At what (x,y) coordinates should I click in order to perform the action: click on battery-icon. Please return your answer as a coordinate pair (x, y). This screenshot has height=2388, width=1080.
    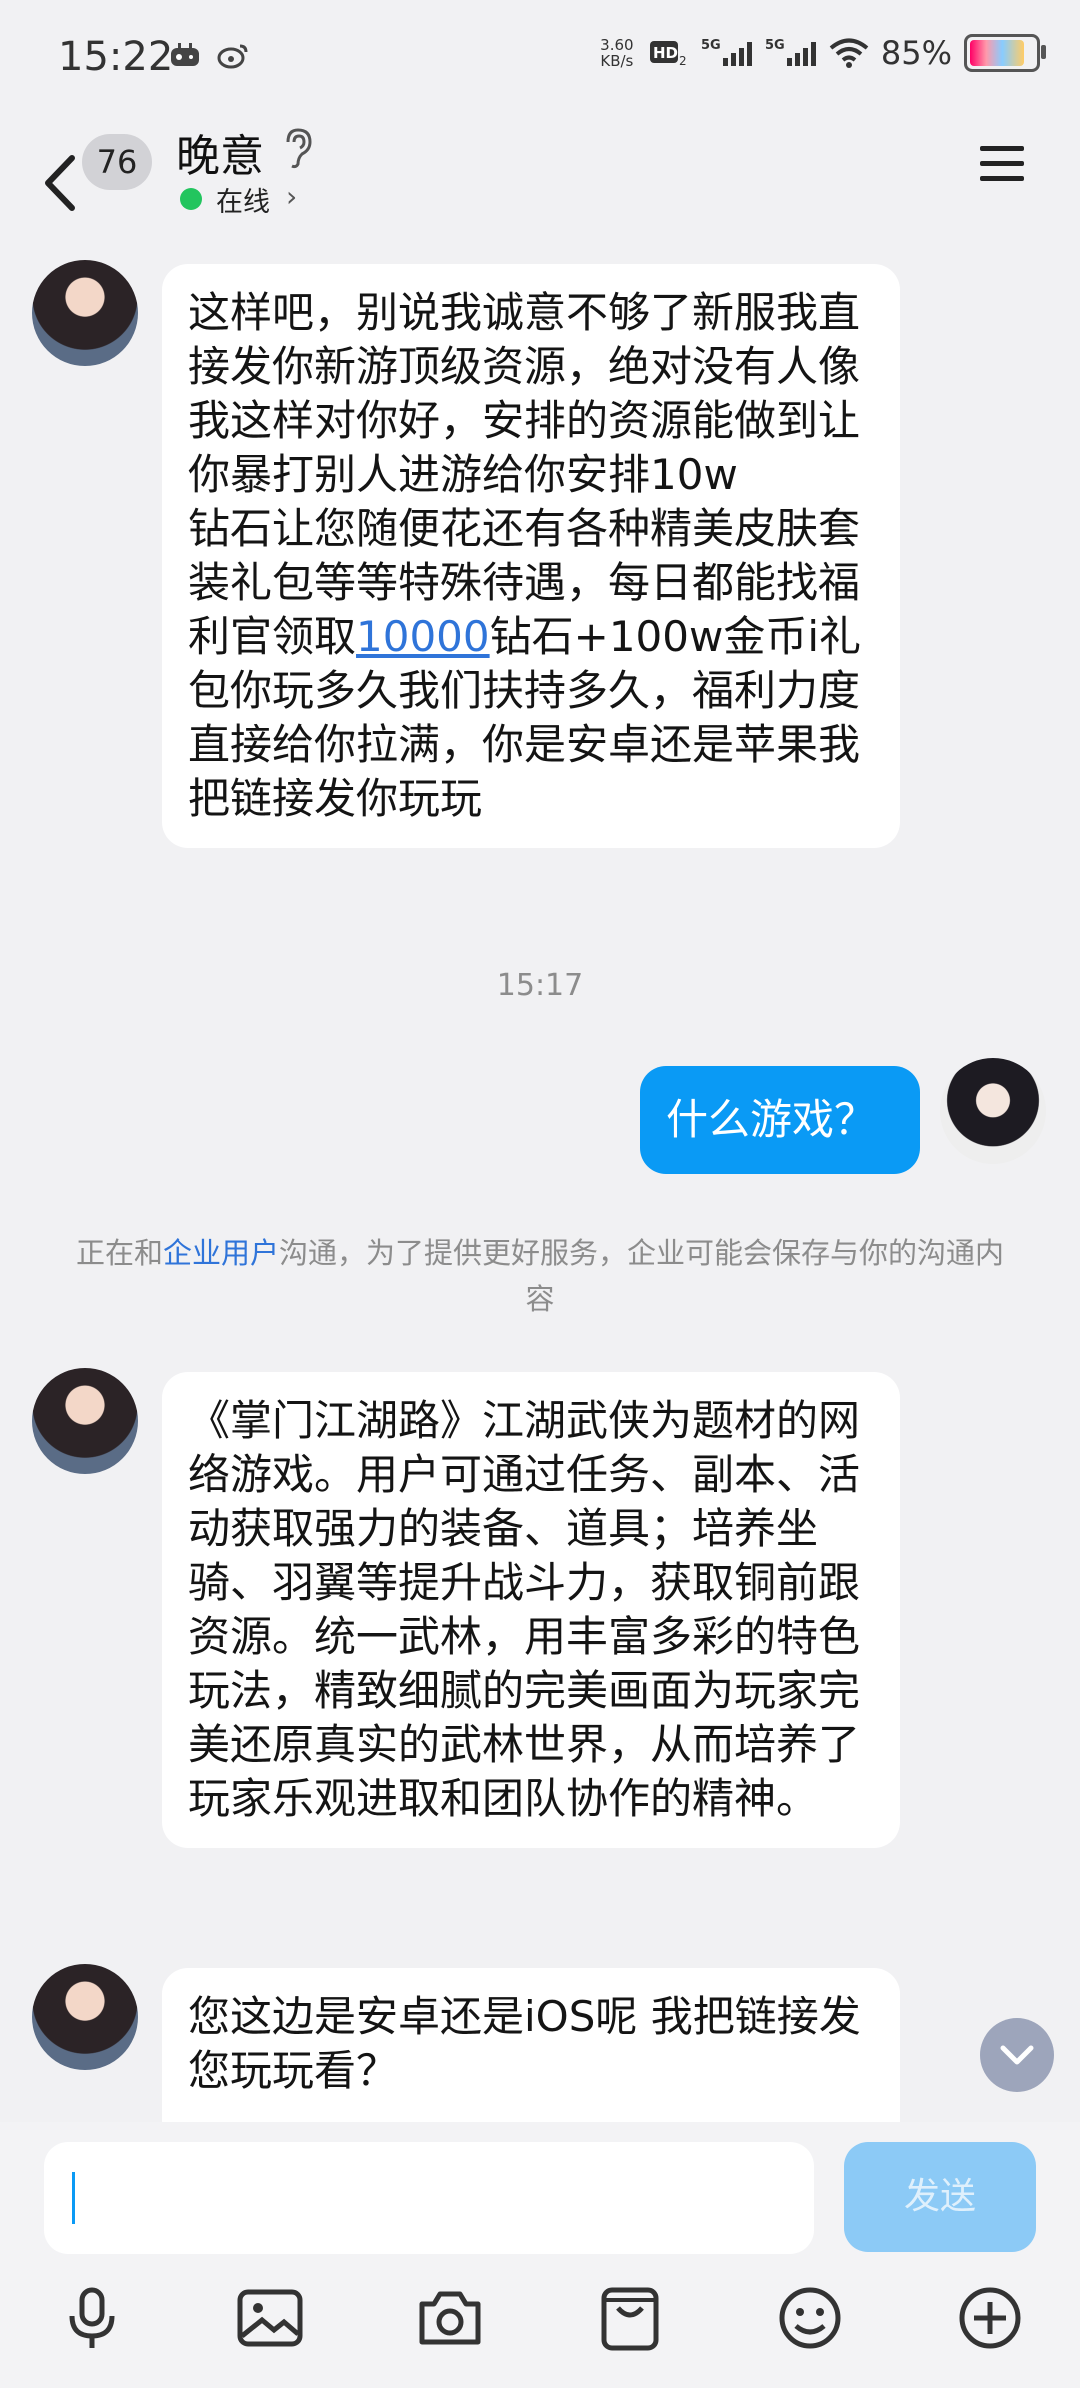
    Looking at the image, I should click on (1005, 53).